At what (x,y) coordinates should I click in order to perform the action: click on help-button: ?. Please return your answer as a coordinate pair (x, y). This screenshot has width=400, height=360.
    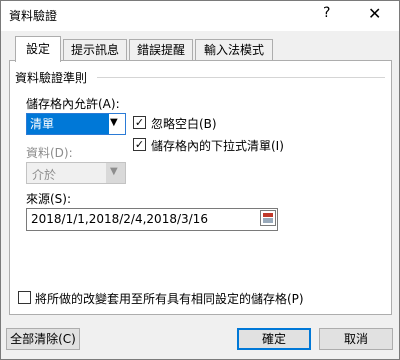
    Looking at the image, I should click on (326, 13).